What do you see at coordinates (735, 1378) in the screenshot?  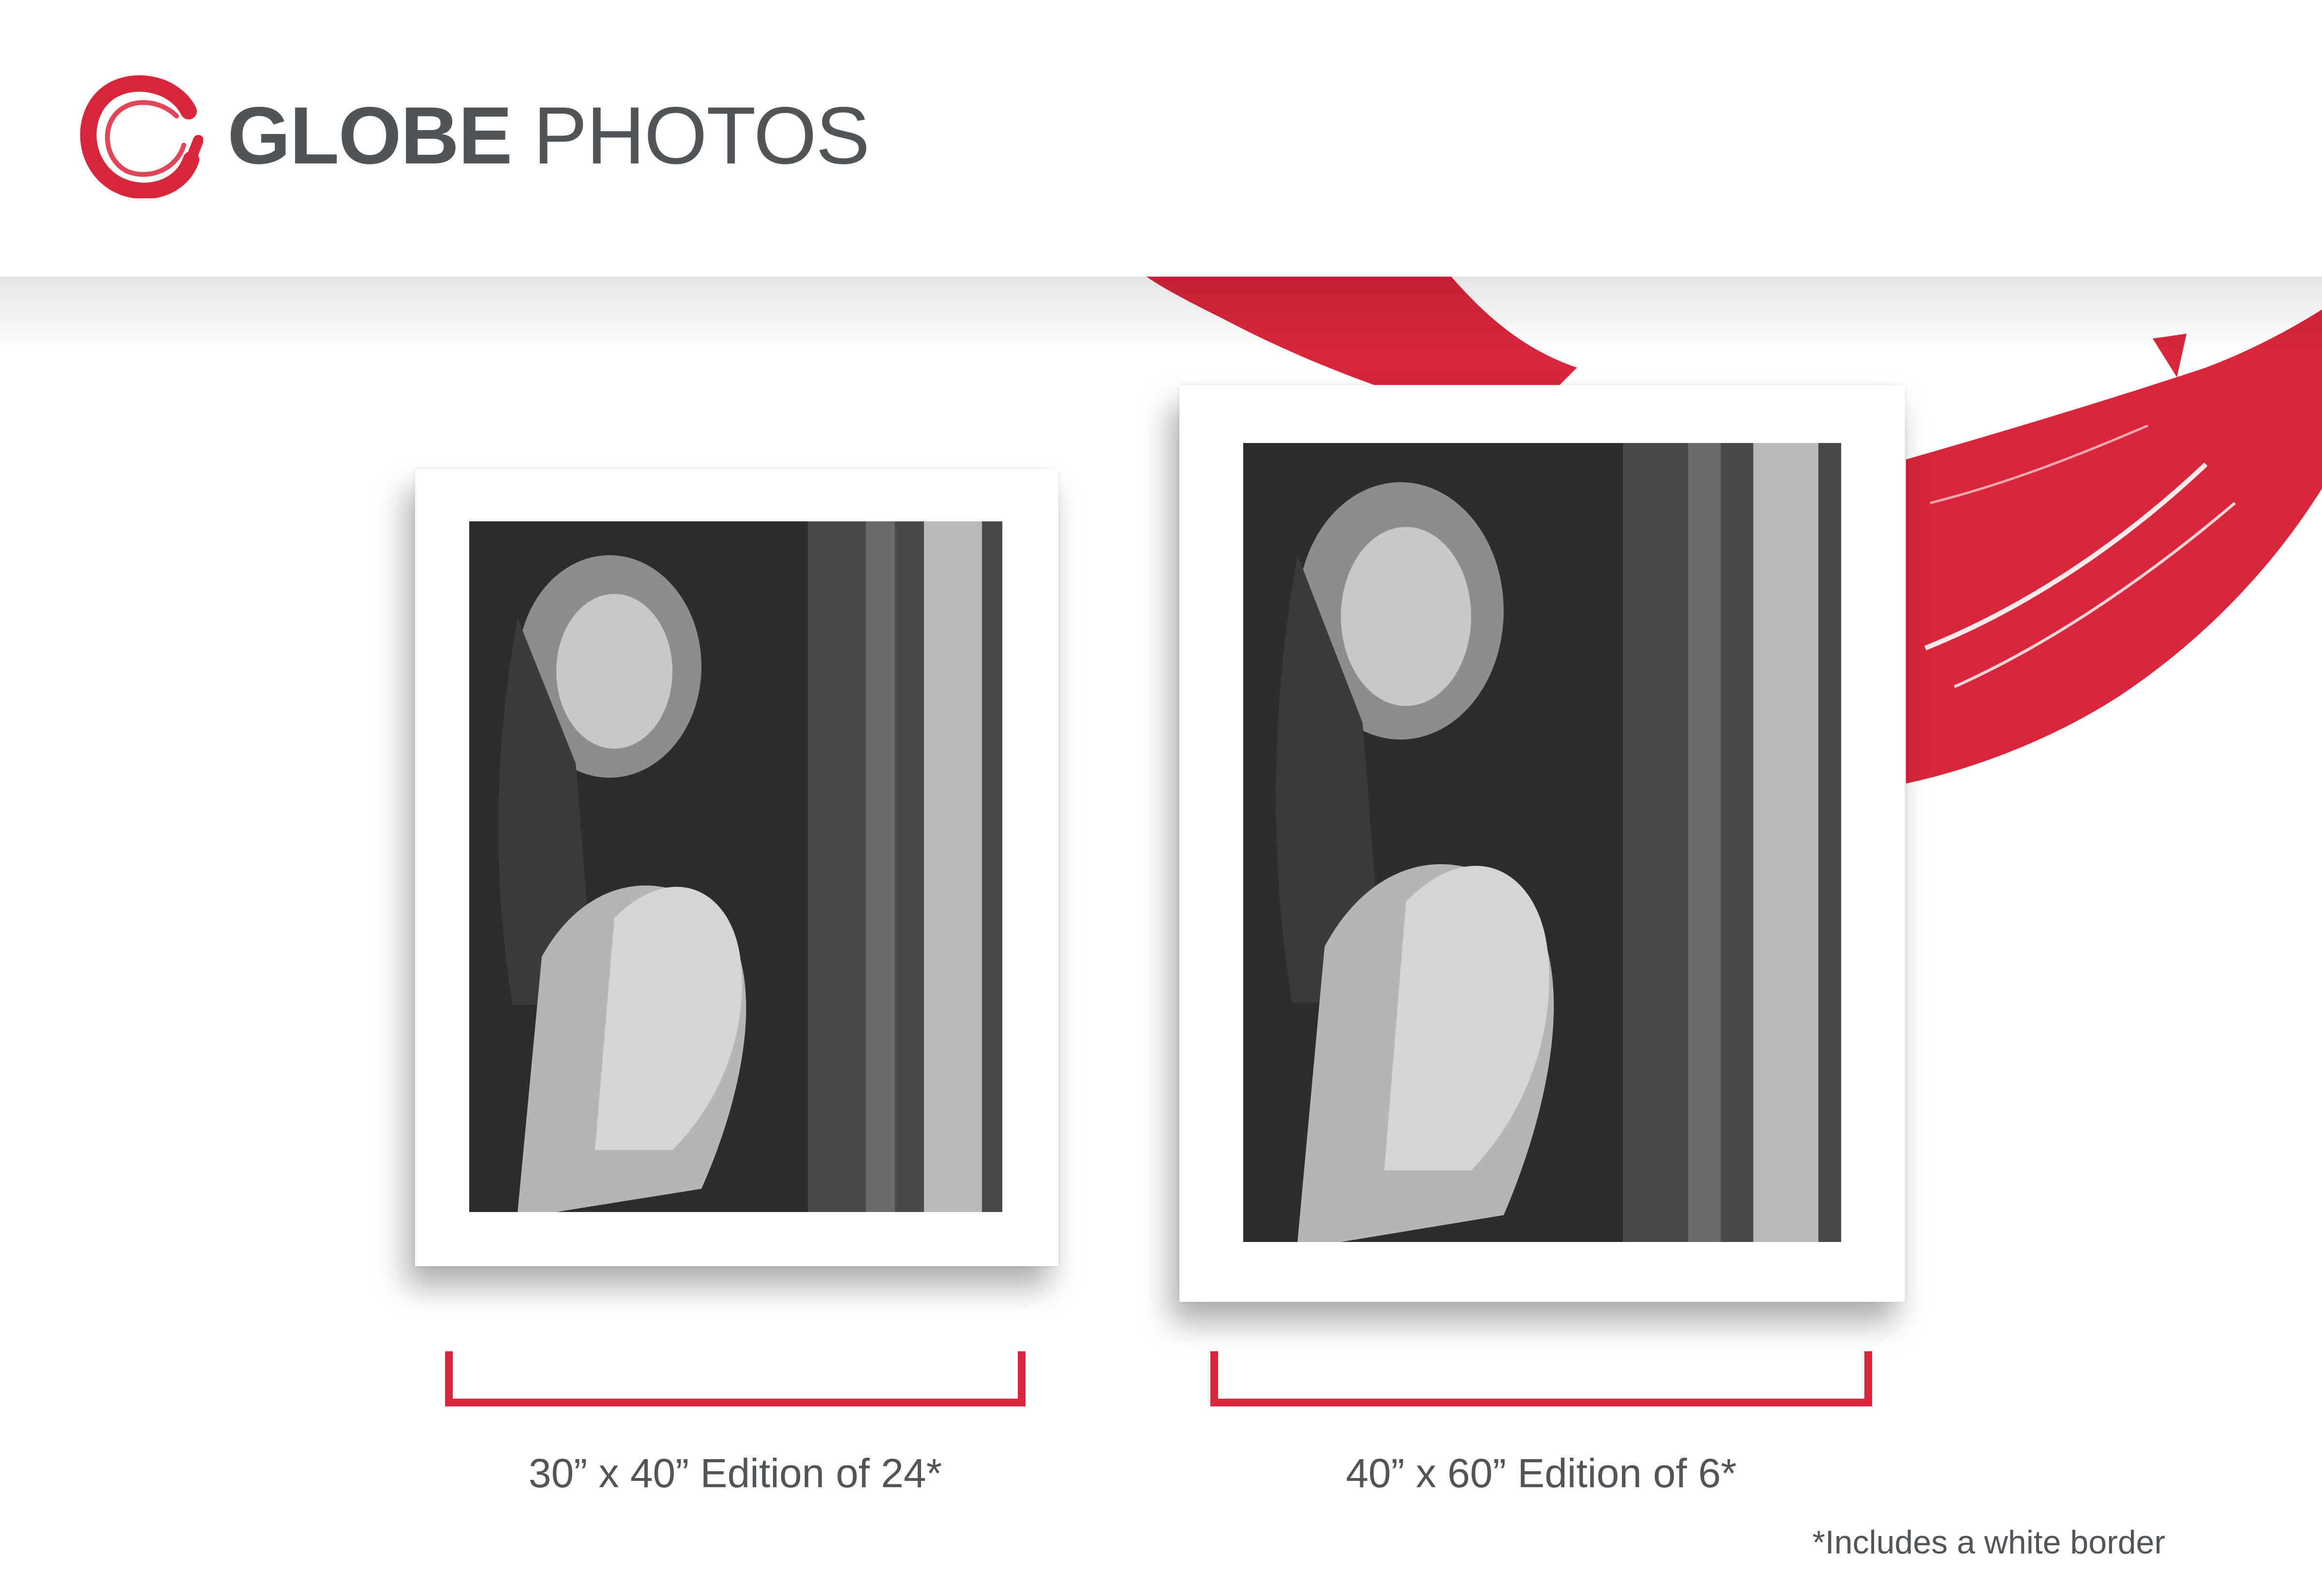 I see `size-bracket-small` at bounding box center [735, 1378].